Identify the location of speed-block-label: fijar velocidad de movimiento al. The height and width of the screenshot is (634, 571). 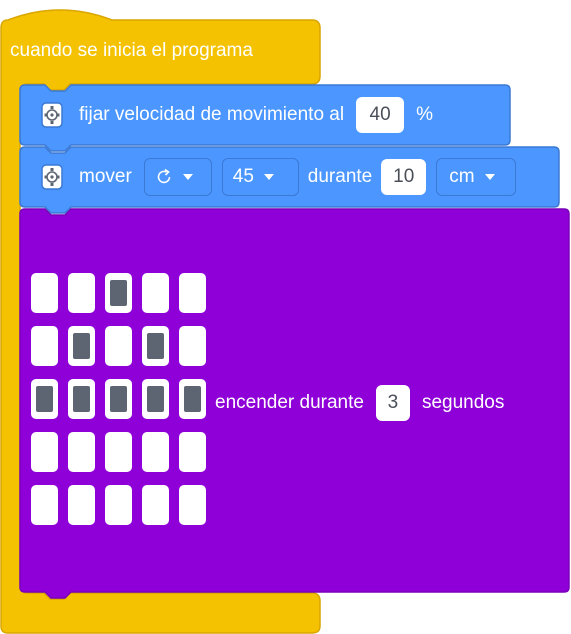
(212, 114).